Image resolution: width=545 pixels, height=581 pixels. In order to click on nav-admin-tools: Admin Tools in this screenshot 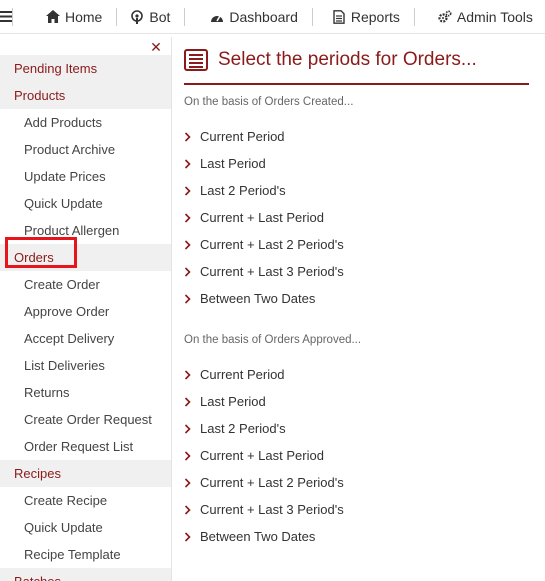, I will do `click(479, 16)`.